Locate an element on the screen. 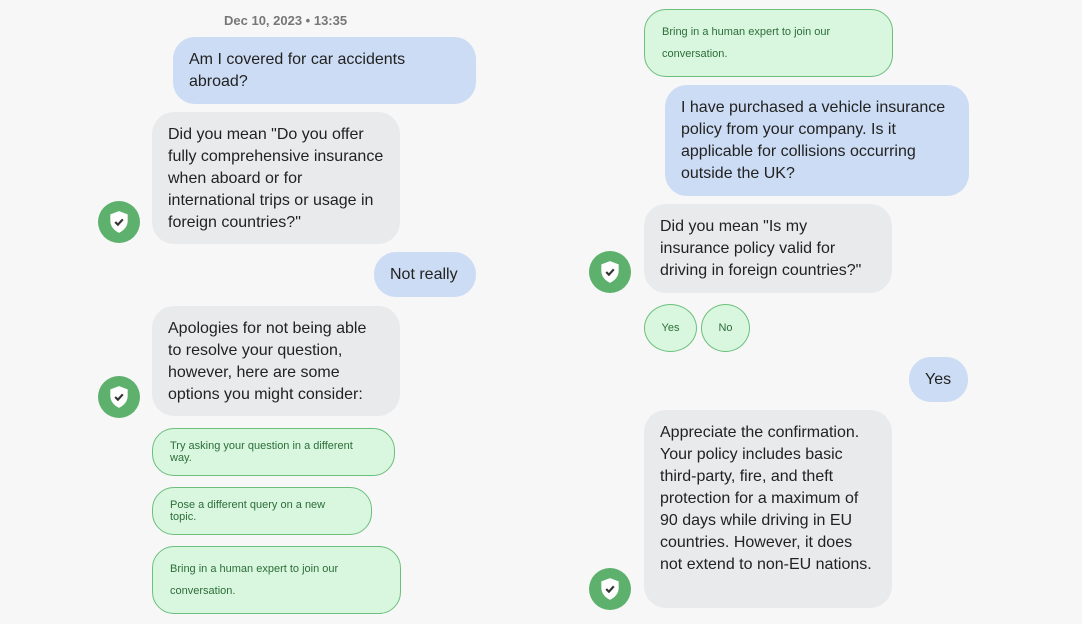 The width and height of the screenshot is (1082, 624). chat-timestamp: Dec 10, 2023 • 13:35 is located at coordinates (286, 20).